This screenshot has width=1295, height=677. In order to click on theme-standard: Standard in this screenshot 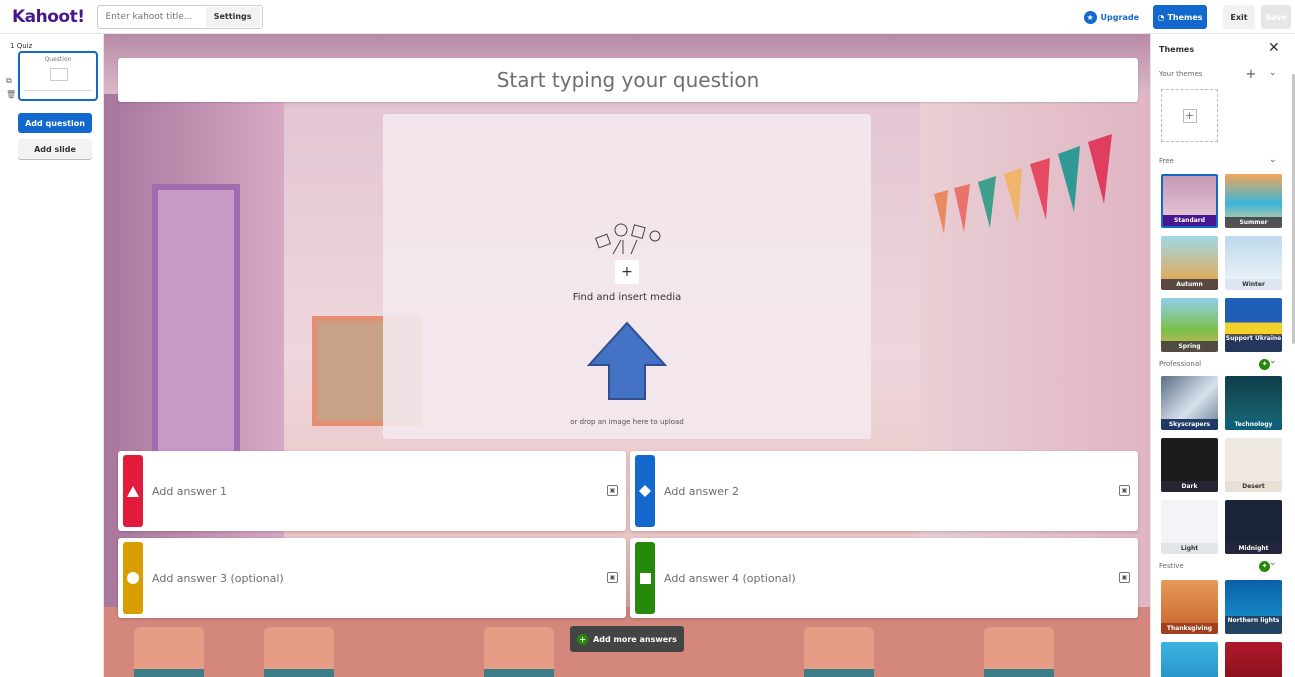, I will do `click(1189, 201)`.